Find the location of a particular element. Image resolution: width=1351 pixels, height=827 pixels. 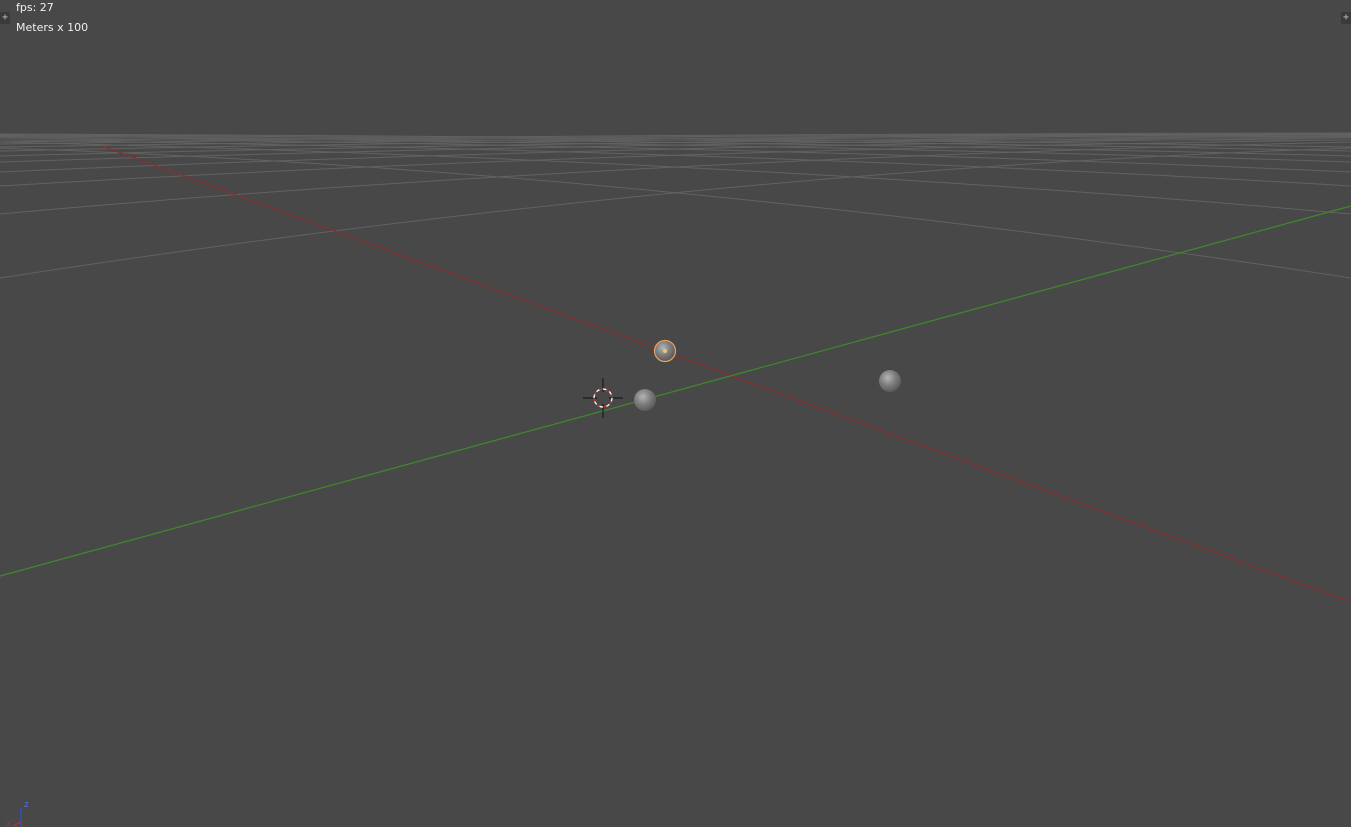

gizmo-x-label: x is located at coordinates (9, 823).